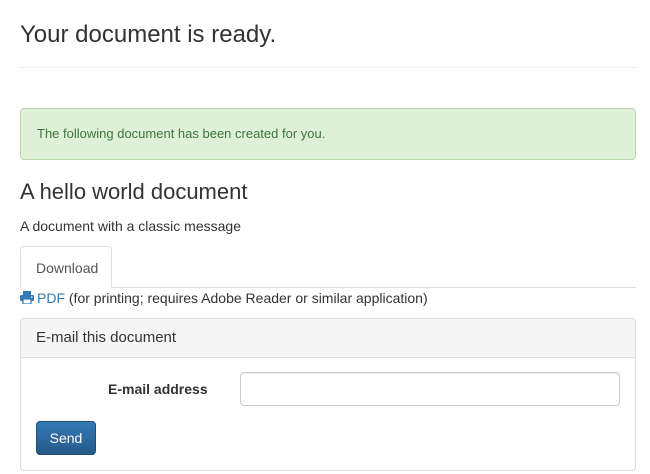 Image resolution: width=650 pixels, height=474 pixels. What do you see at coordinates (134, 191) in the screenshot?
I see `document-title: A hello world document` at bounding box center [134, 191].